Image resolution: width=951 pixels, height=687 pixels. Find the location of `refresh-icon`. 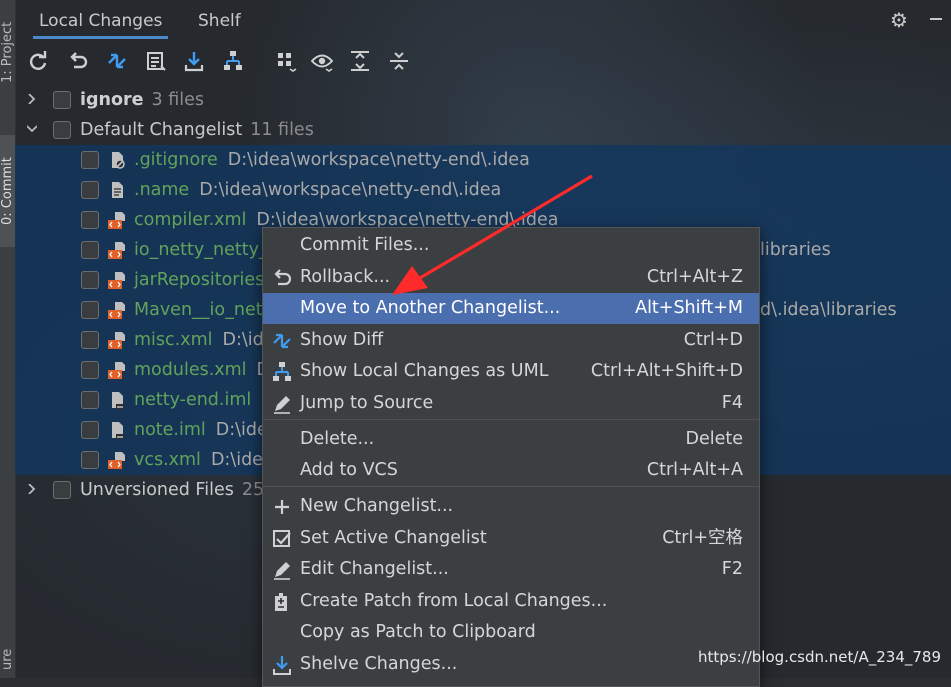

refresh-icon is located at coordinates (38, 61).